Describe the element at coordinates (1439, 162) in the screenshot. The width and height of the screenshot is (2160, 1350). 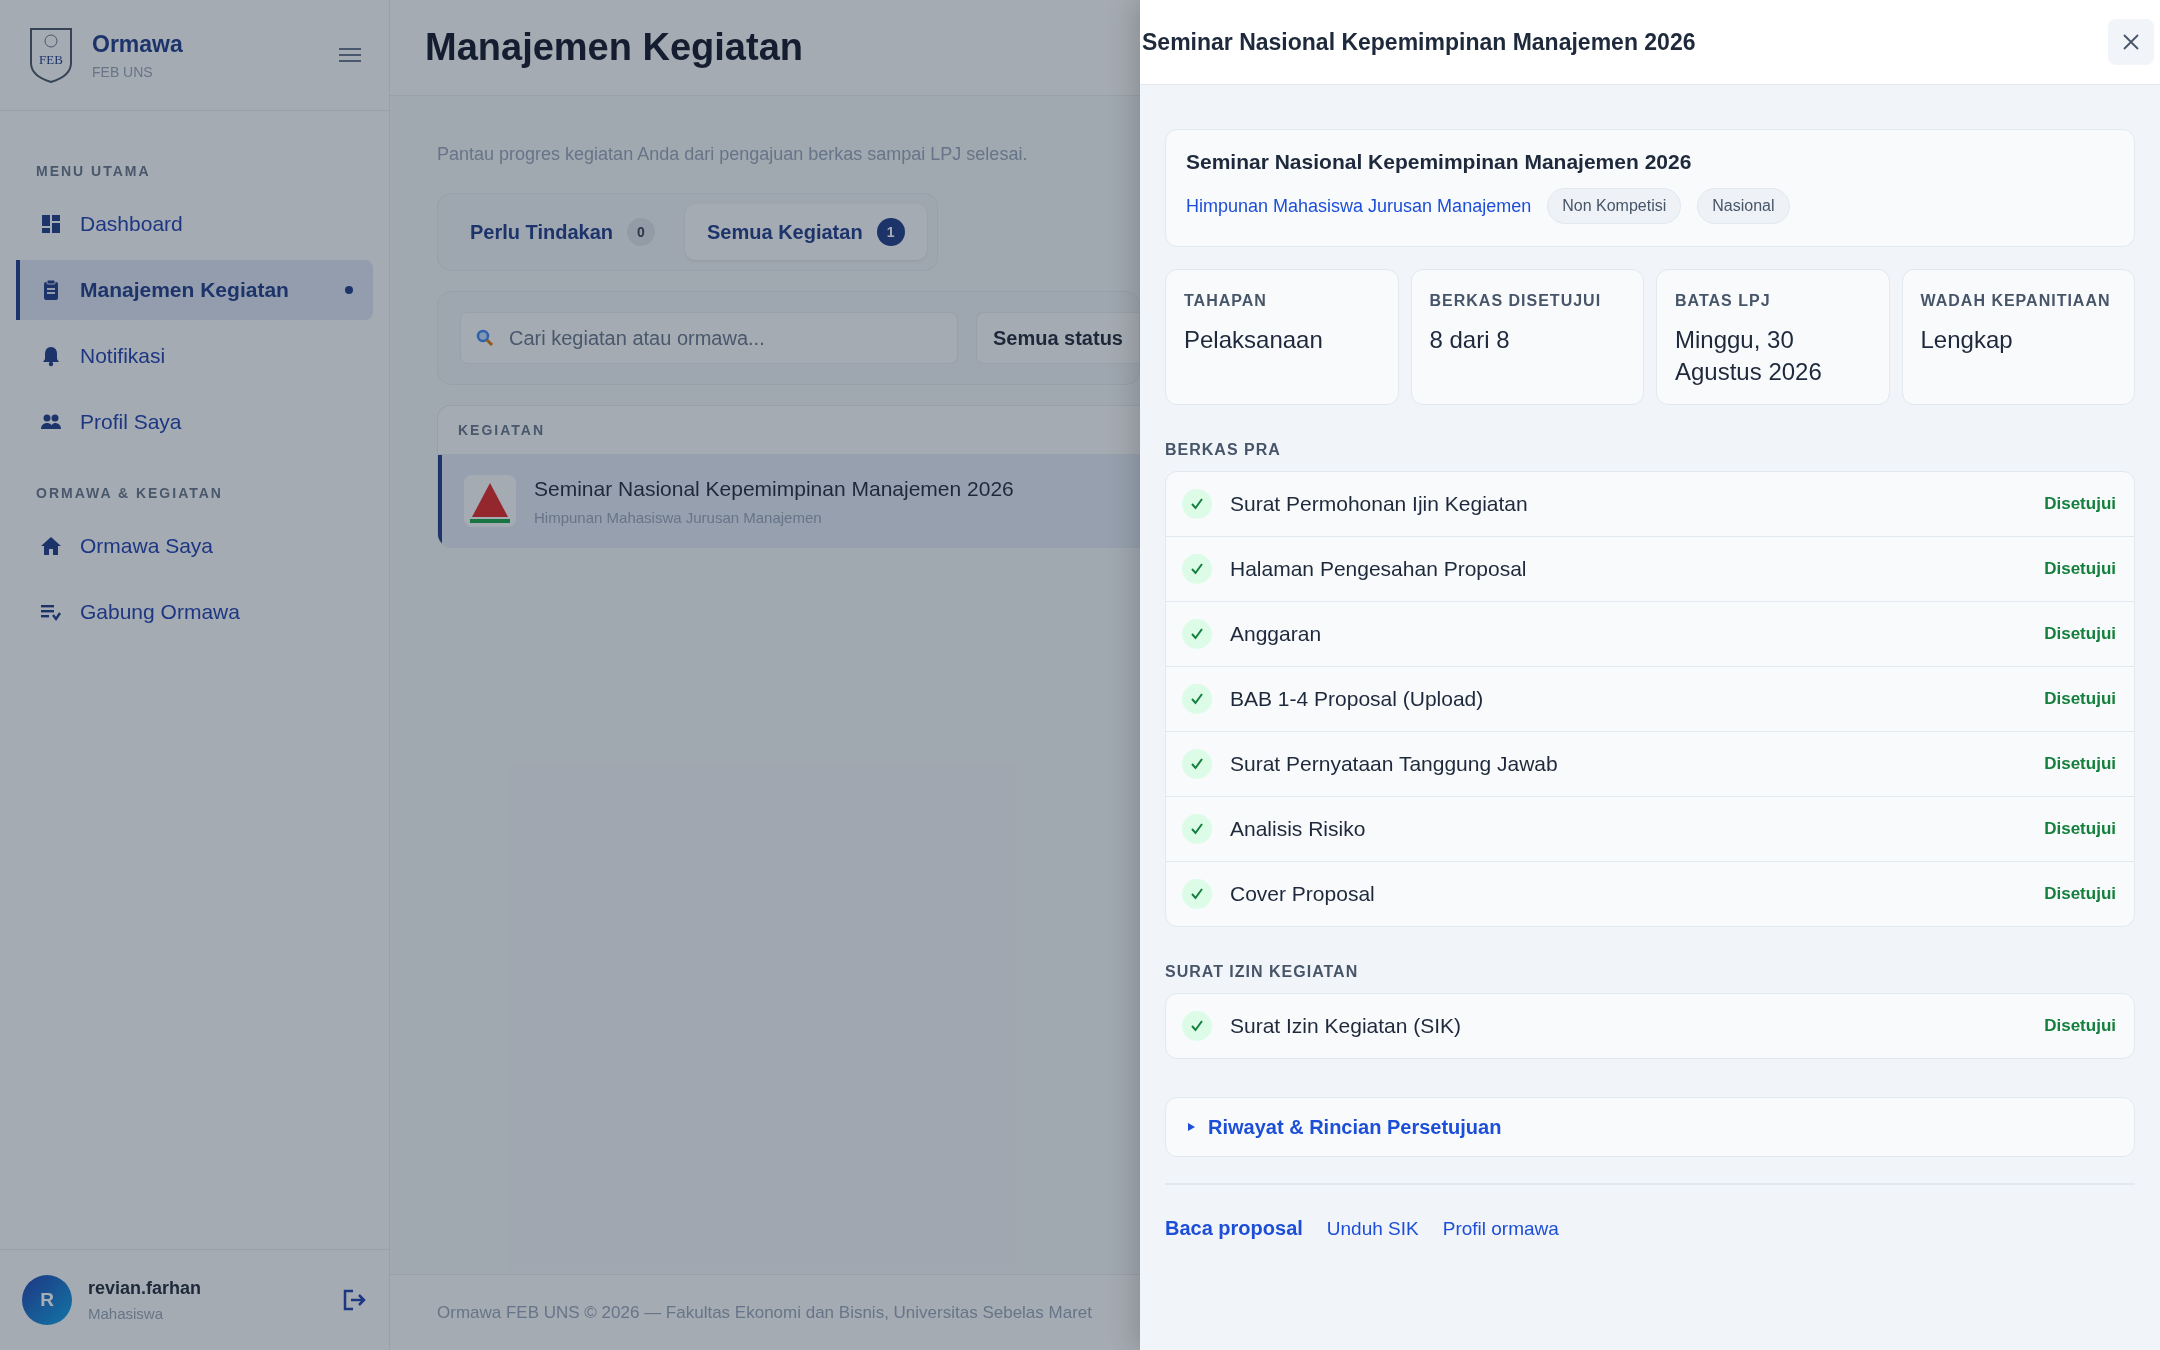
I see `event-title: Seminar Nasional Kepemimpinan Manajemen 2026` at that location.